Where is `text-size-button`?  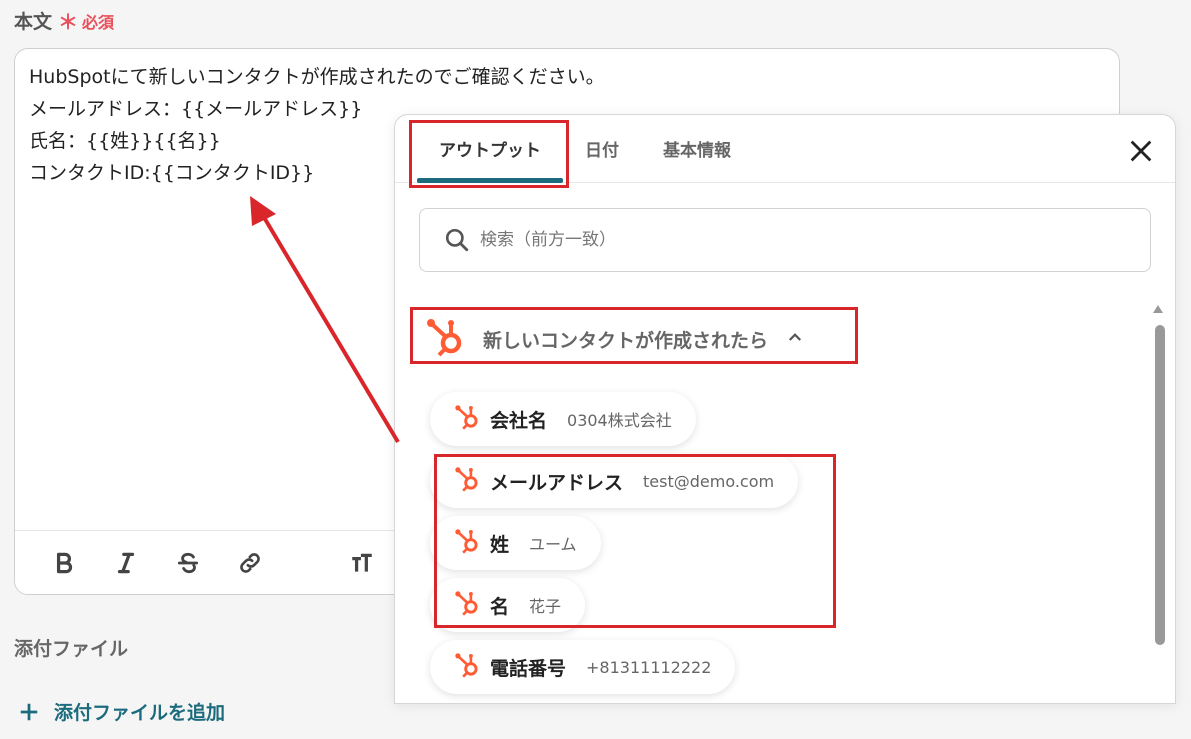 text-size-button is located at coordinates (362, 563).